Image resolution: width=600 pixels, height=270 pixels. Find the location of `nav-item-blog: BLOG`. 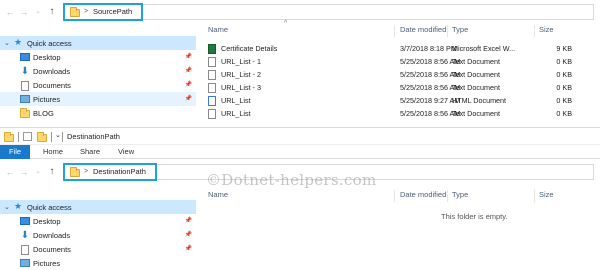

nav-item-blog: BLOG is located at coordinates (98, 113).